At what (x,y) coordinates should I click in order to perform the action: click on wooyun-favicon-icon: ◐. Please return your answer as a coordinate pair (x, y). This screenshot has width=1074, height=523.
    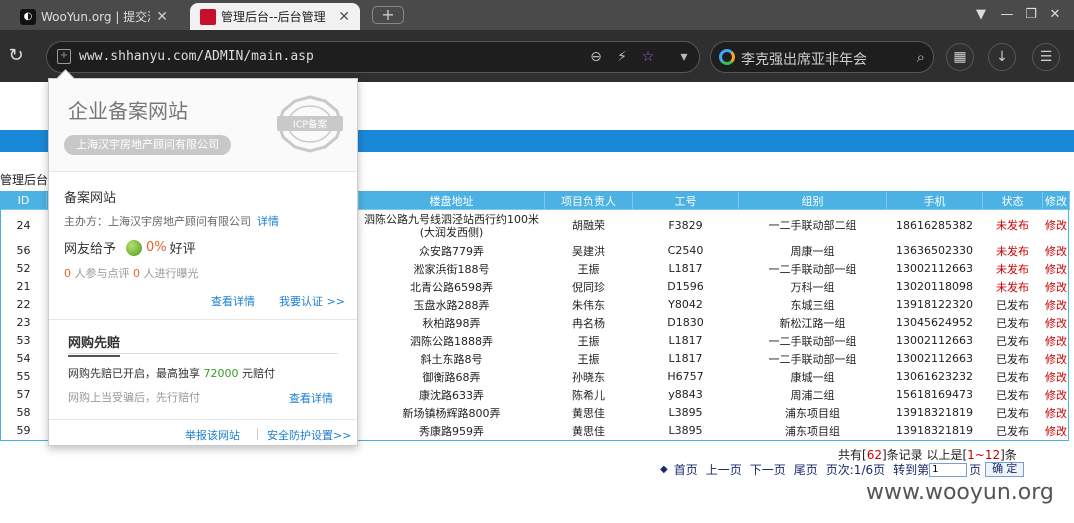
    Looking at the image, I should click on (28, 16).